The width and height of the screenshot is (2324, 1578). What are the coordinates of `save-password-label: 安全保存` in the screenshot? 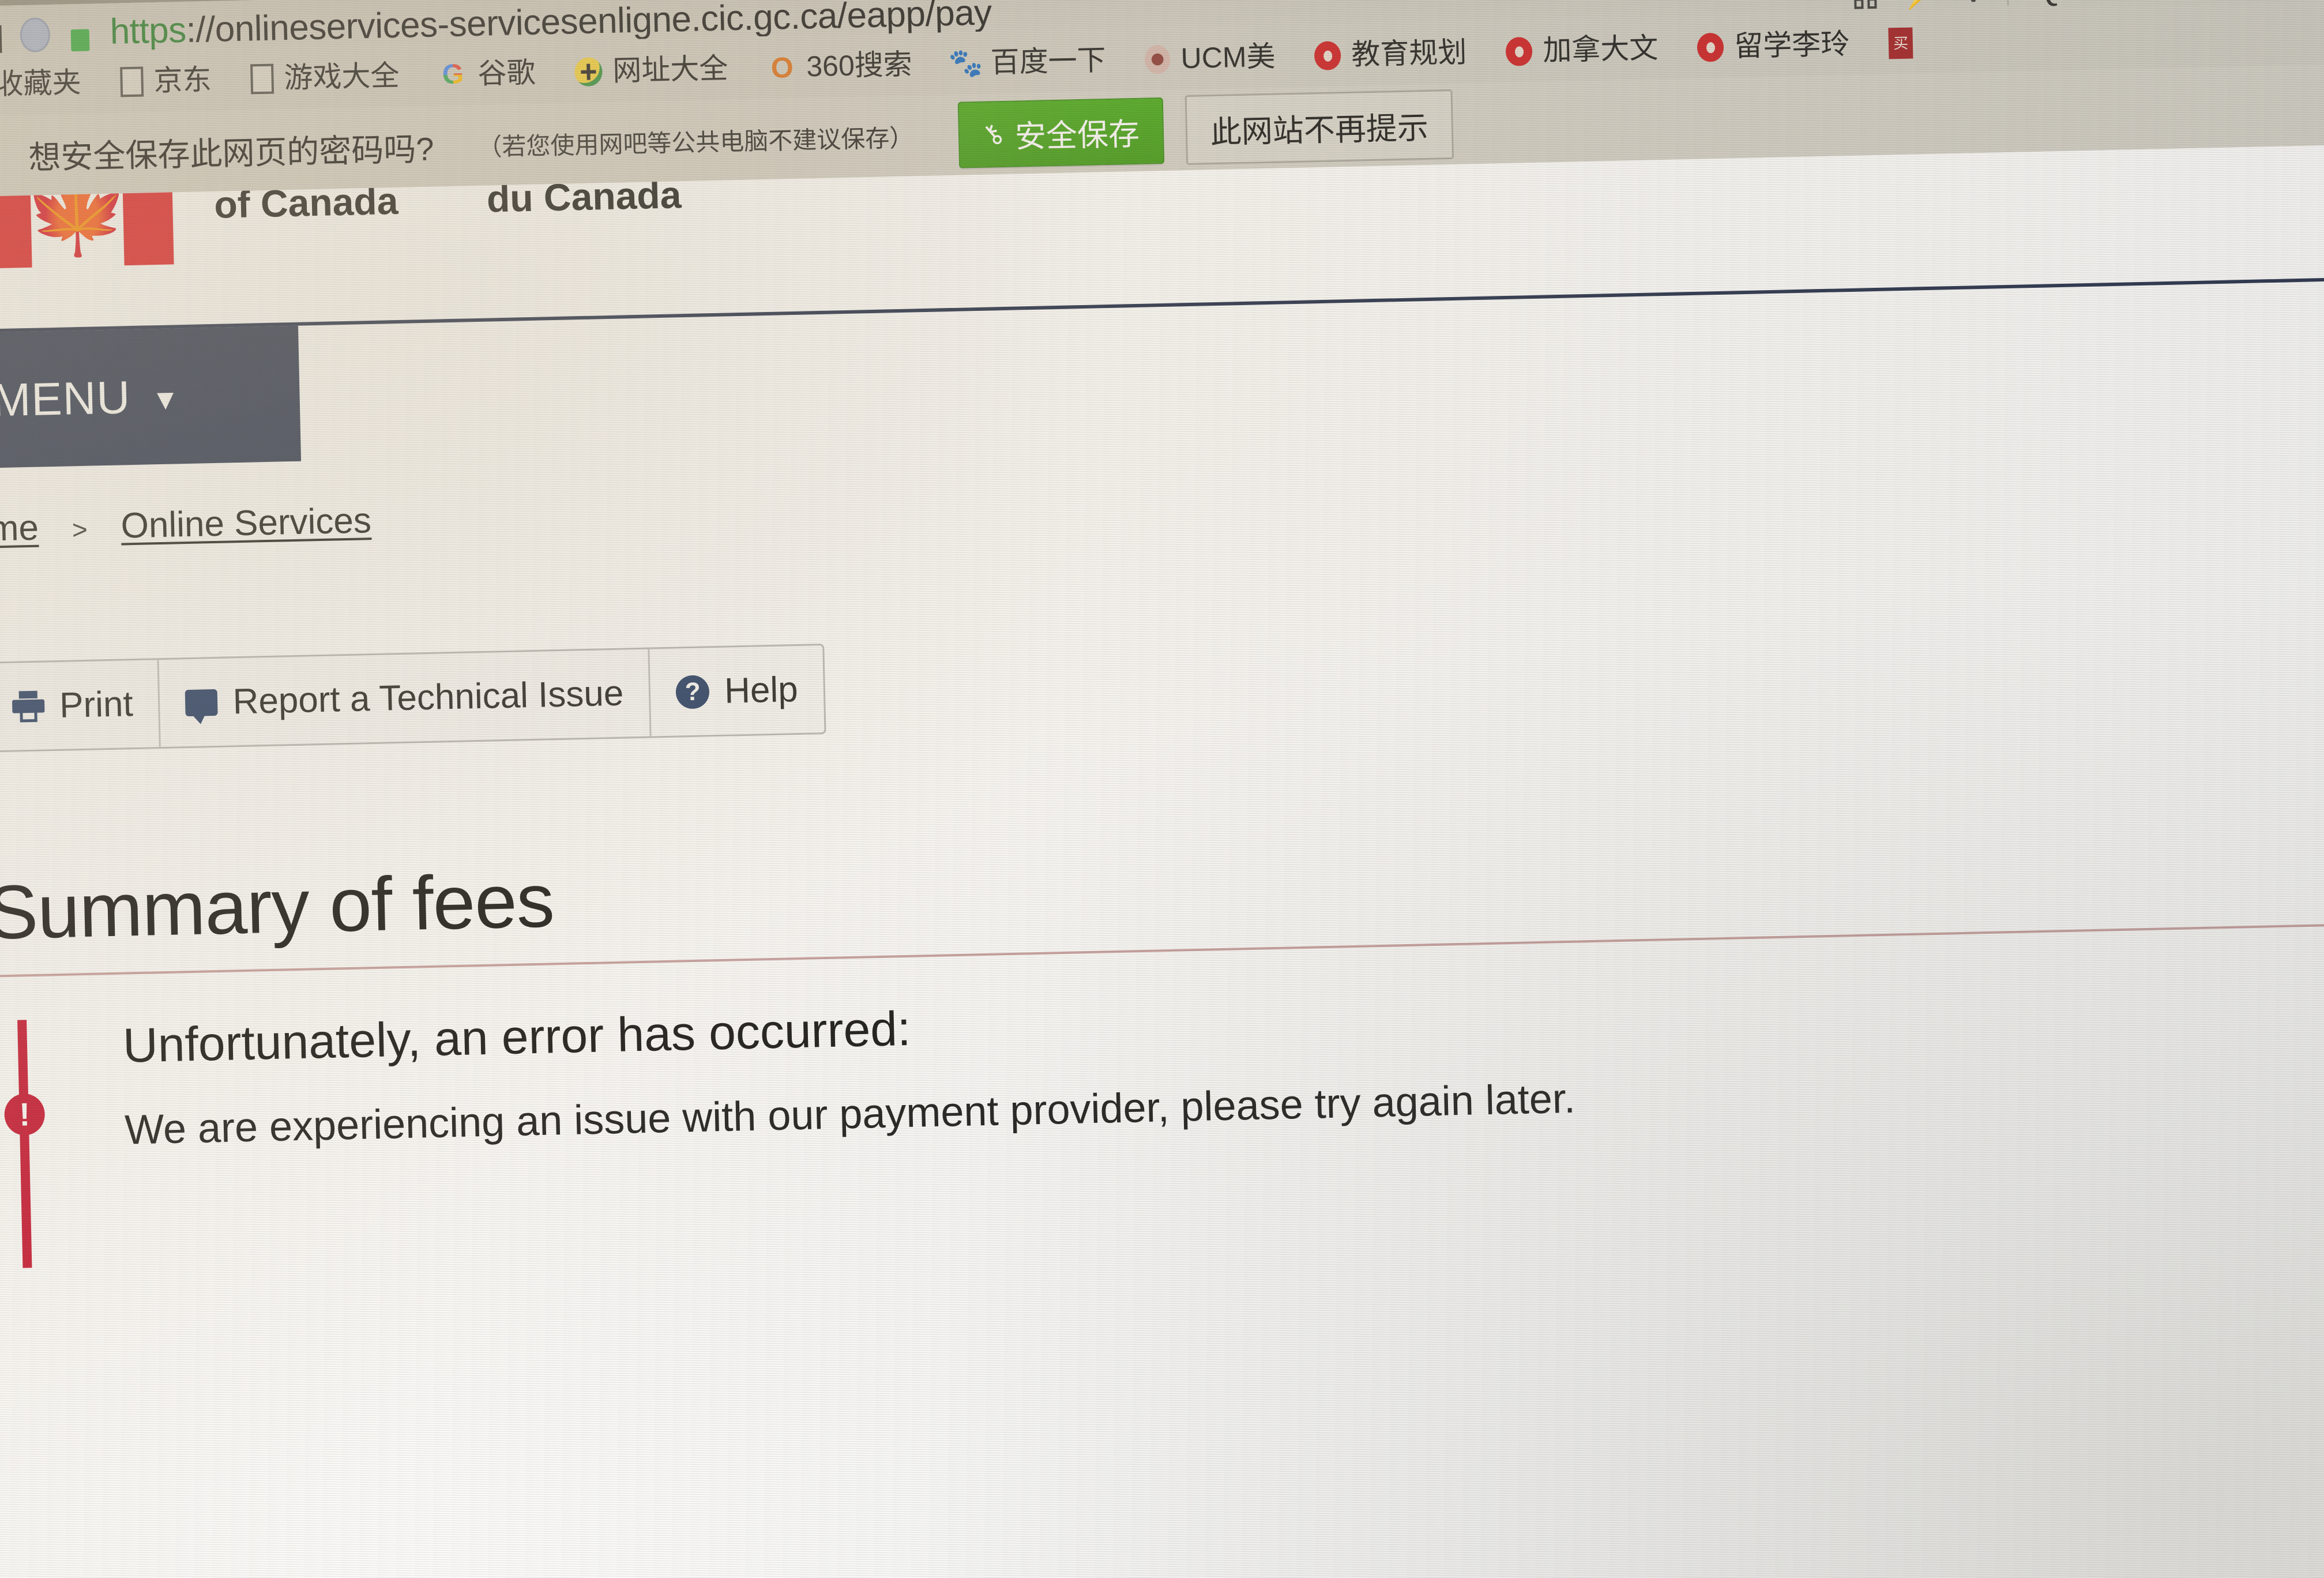 It's located at (1077, 136).